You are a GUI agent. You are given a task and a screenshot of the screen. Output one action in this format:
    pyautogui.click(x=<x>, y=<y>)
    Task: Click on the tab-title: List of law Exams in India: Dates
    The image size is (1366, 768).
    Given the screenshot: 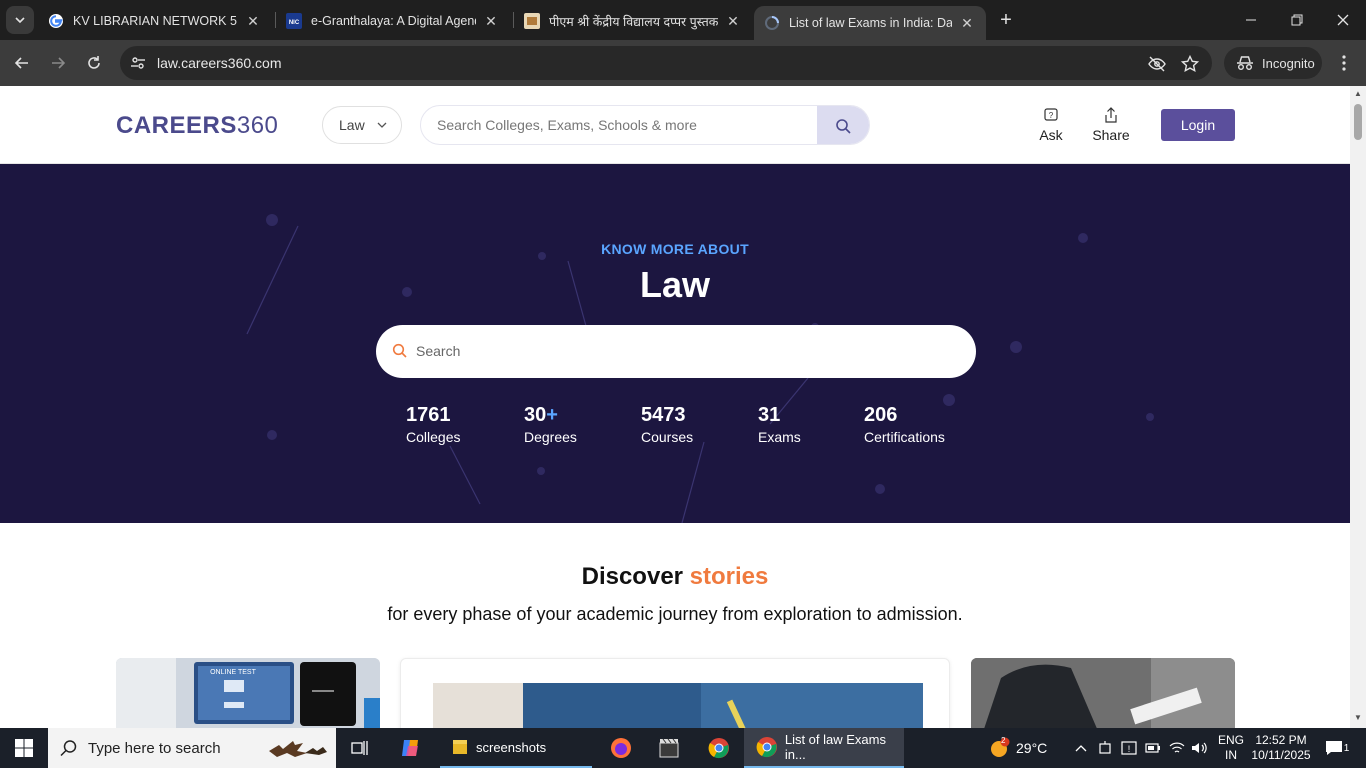 What is the action you would take?
    pyautogui.click(x=870, y=23)
    